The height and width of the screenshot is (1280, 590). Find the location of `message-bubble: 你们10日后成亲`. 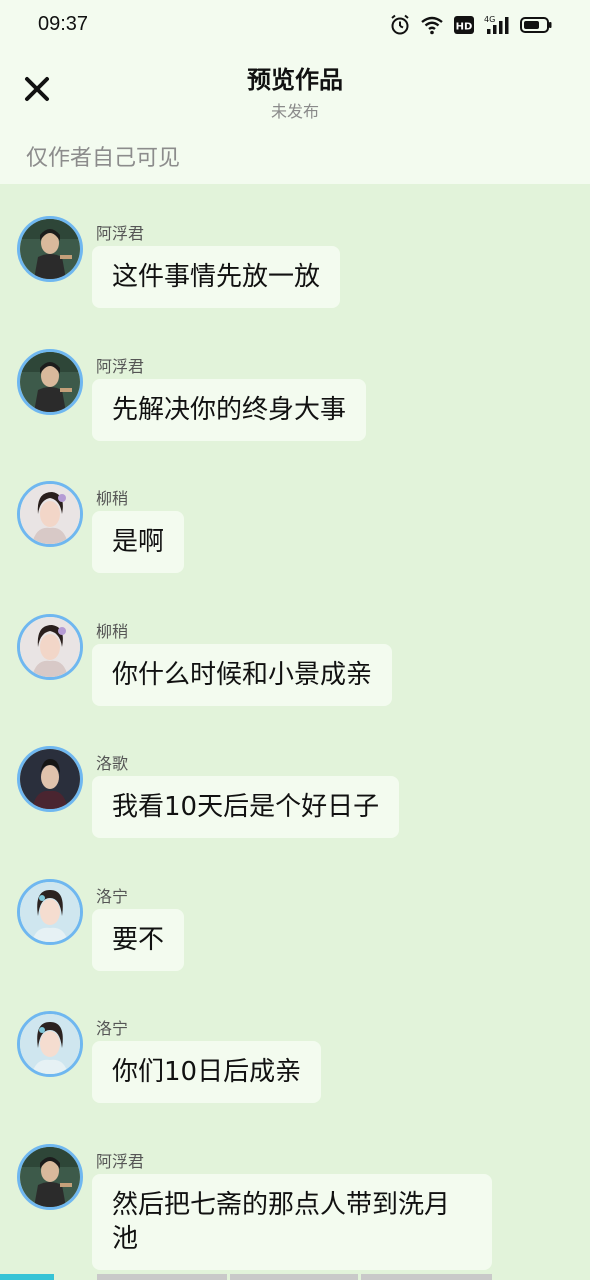

message-bubble: 你们10日后成亲 is located at coordinates (207, 1072).